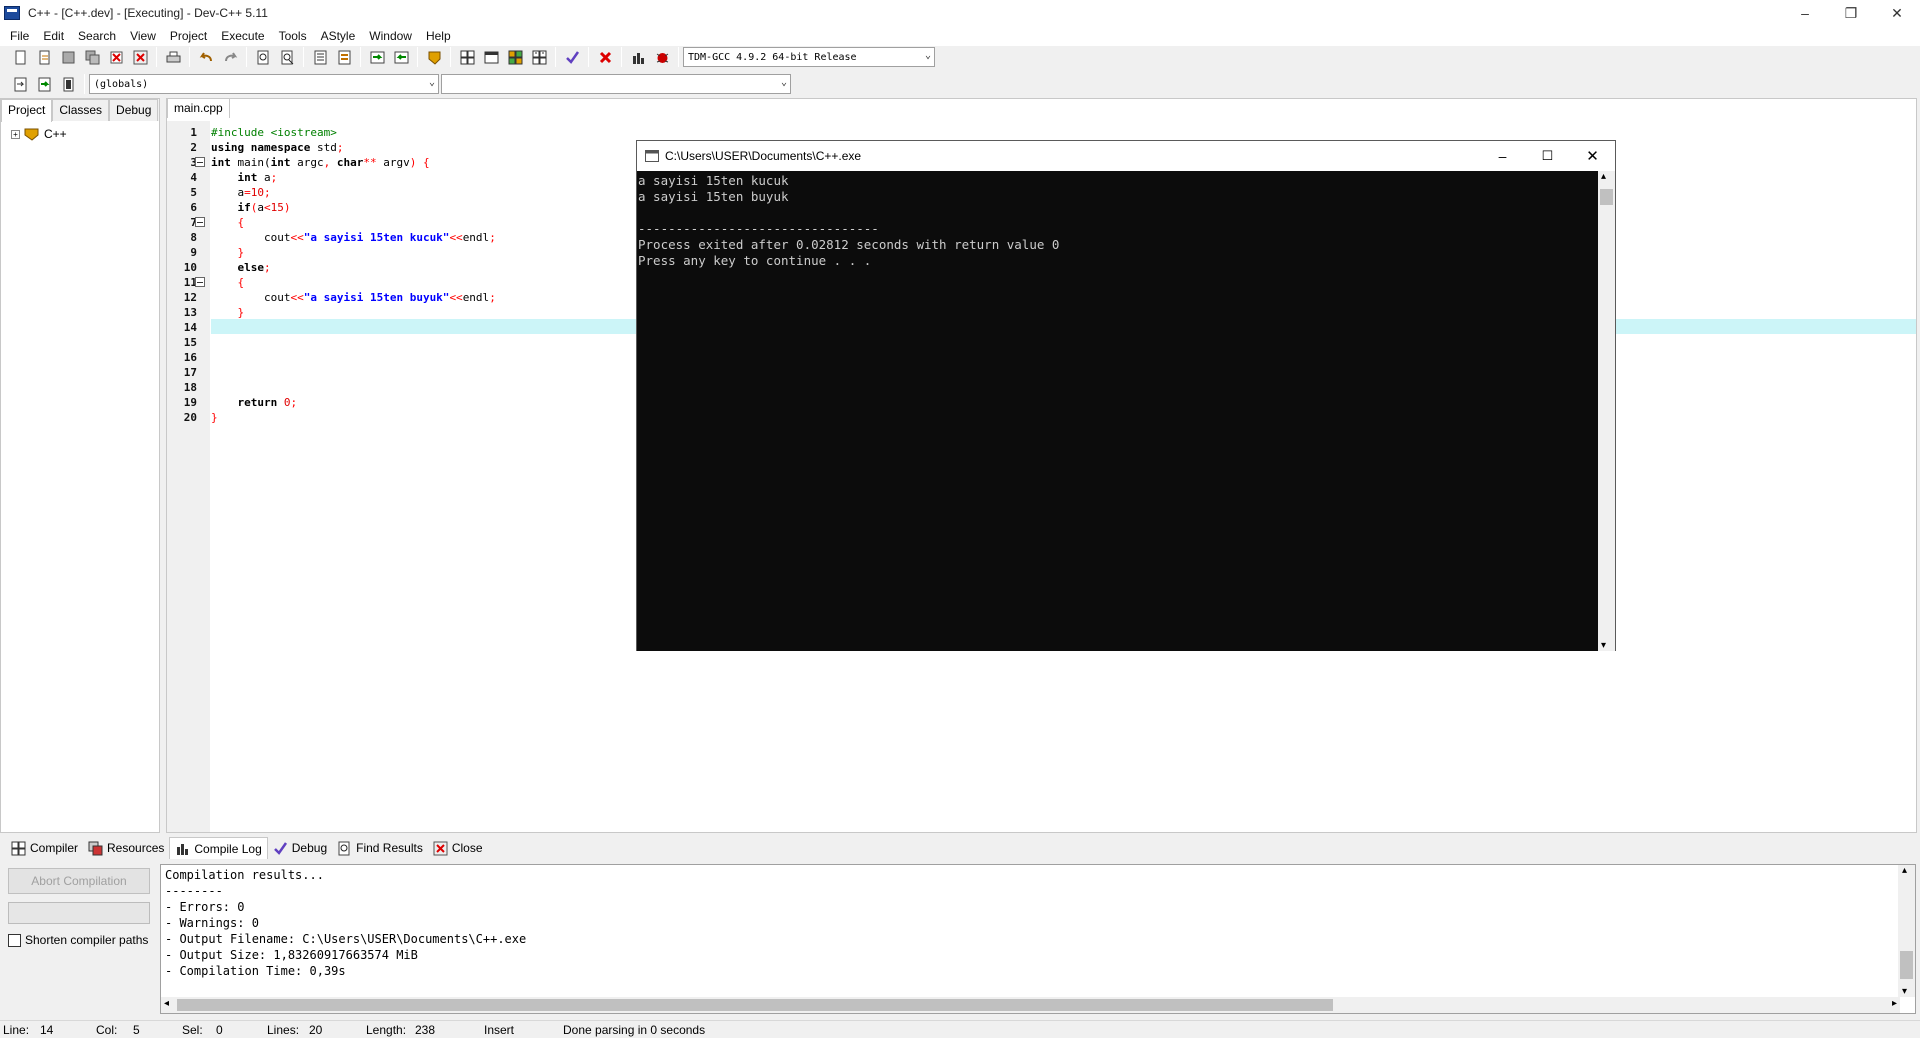 The width and height of the screenshot is (1920, 1038). Describe the element at coordinates (173, 57) in the screenshot. I see `print-button` at that location.